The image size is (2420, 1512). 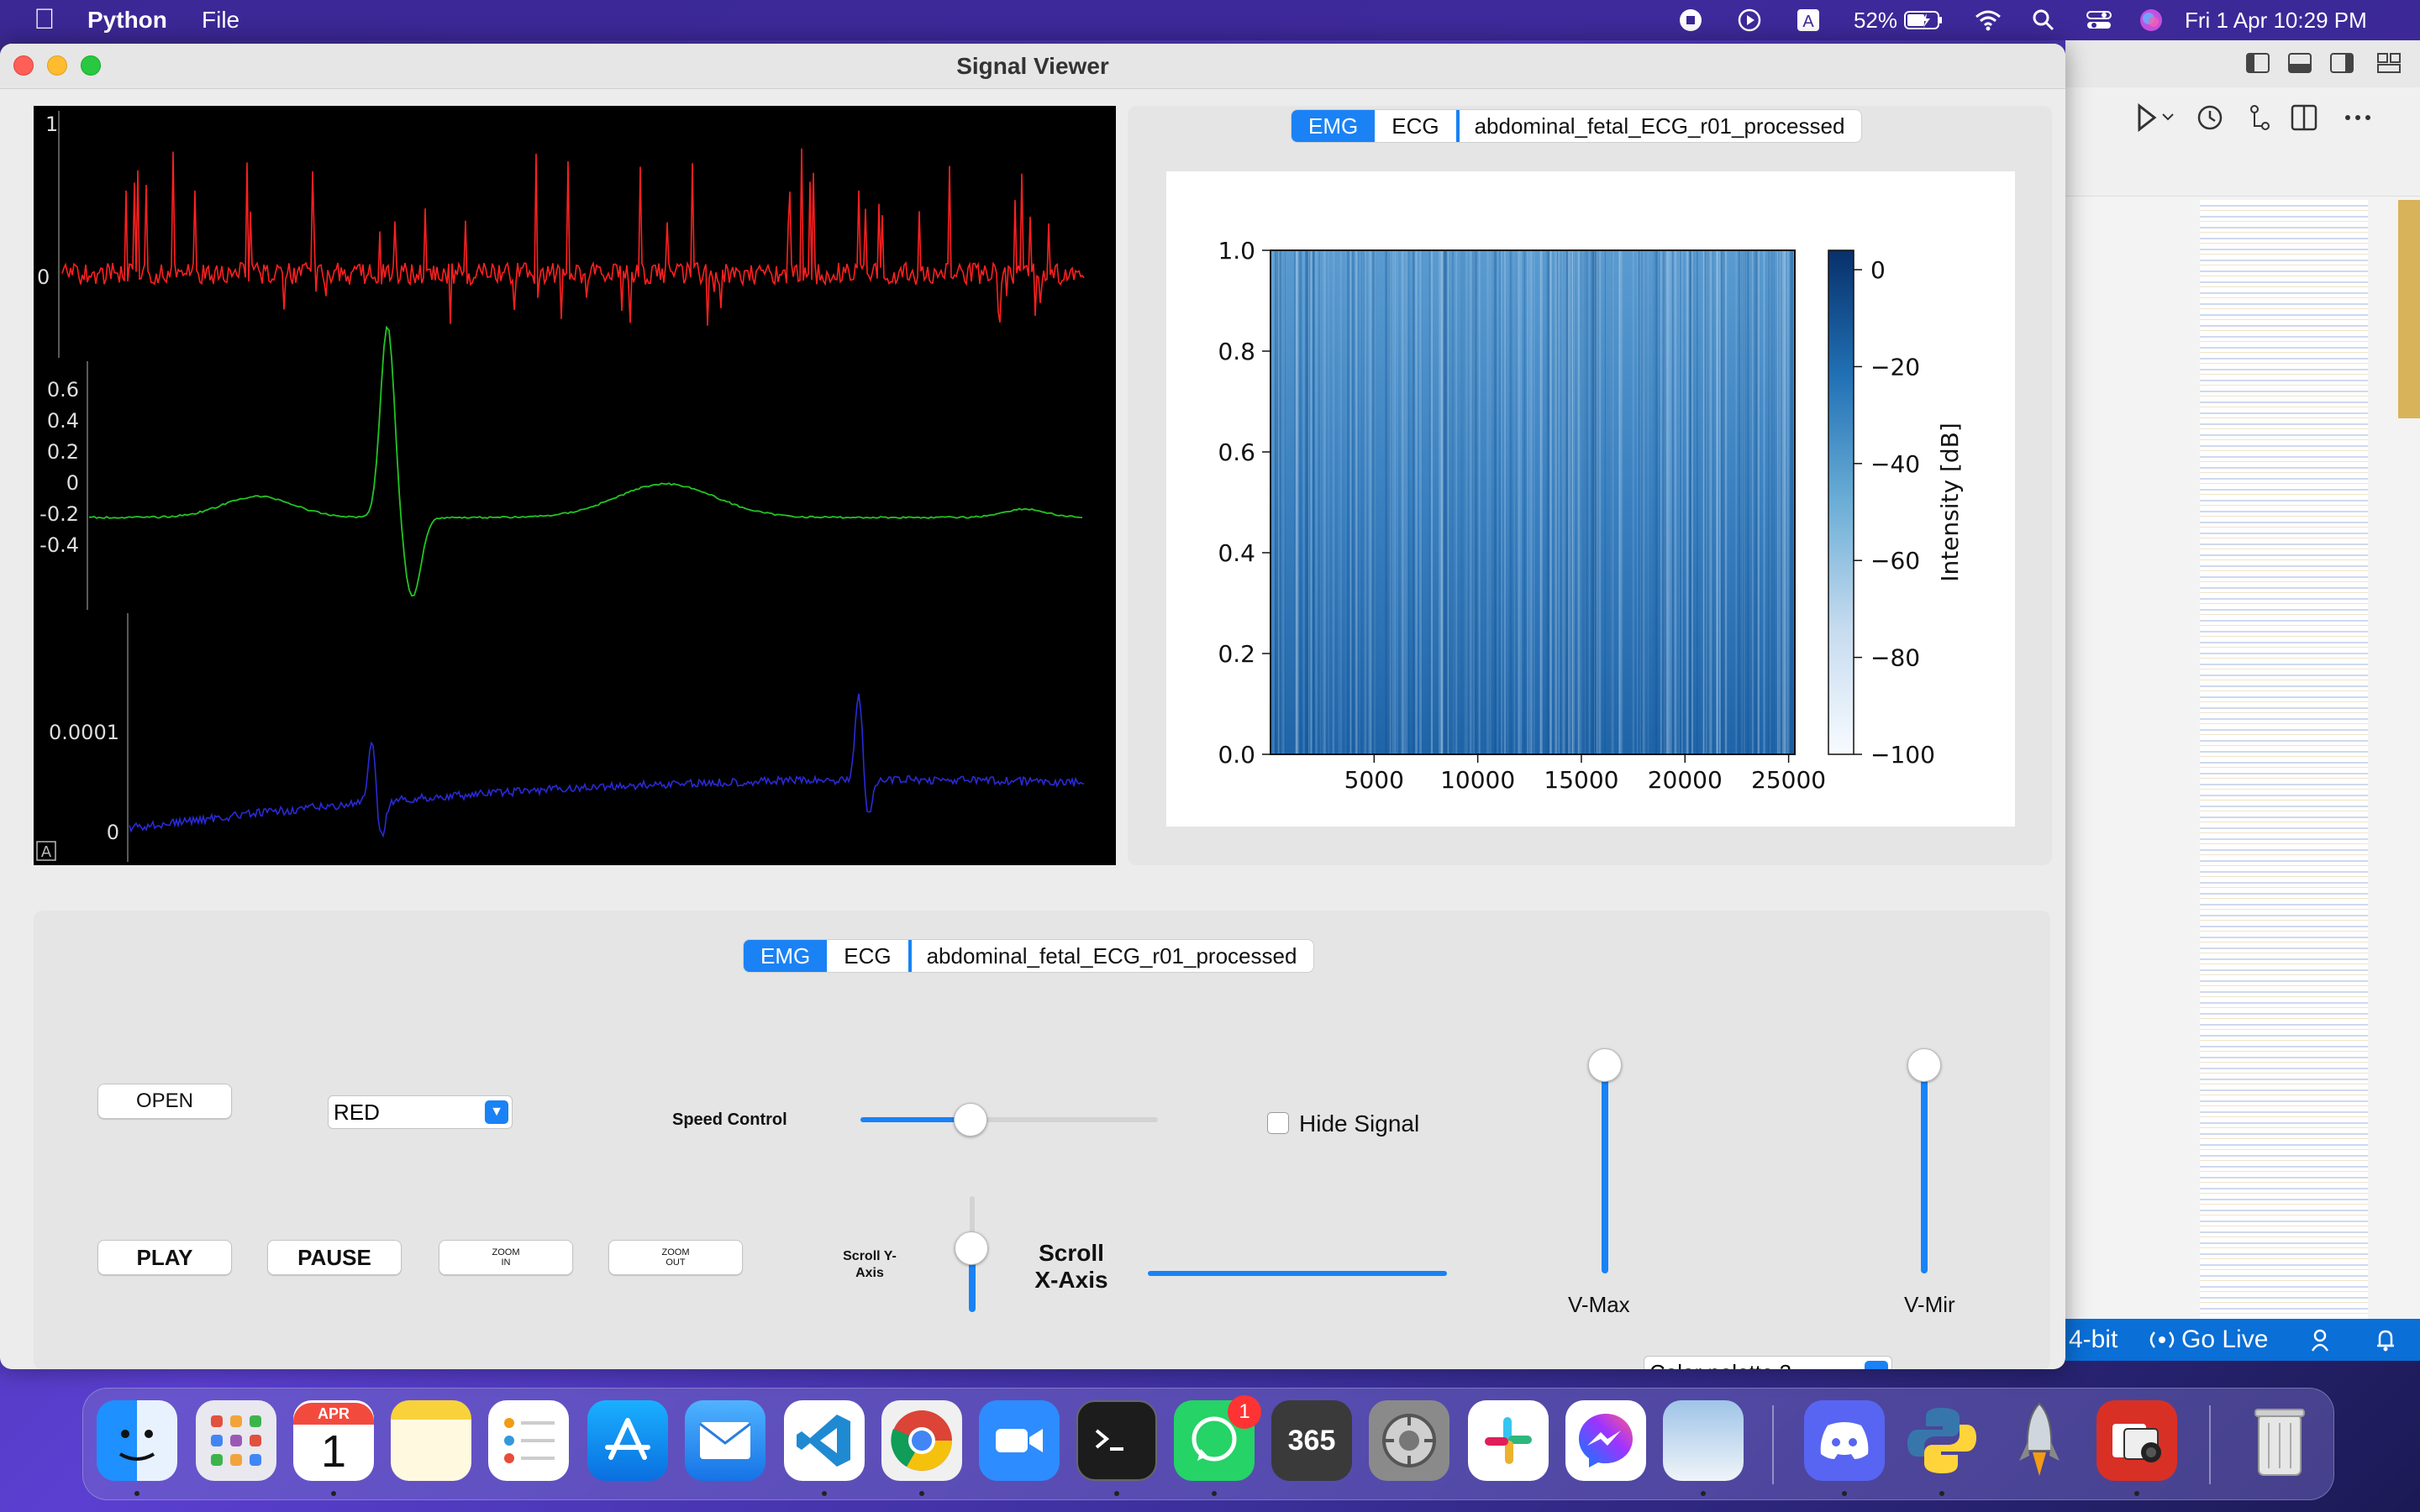 What do you see at coordinates (506, 1257) in the screenshot?
I see `zoom-in-button: ZOOM IN` at bounding box center [506, 1257].